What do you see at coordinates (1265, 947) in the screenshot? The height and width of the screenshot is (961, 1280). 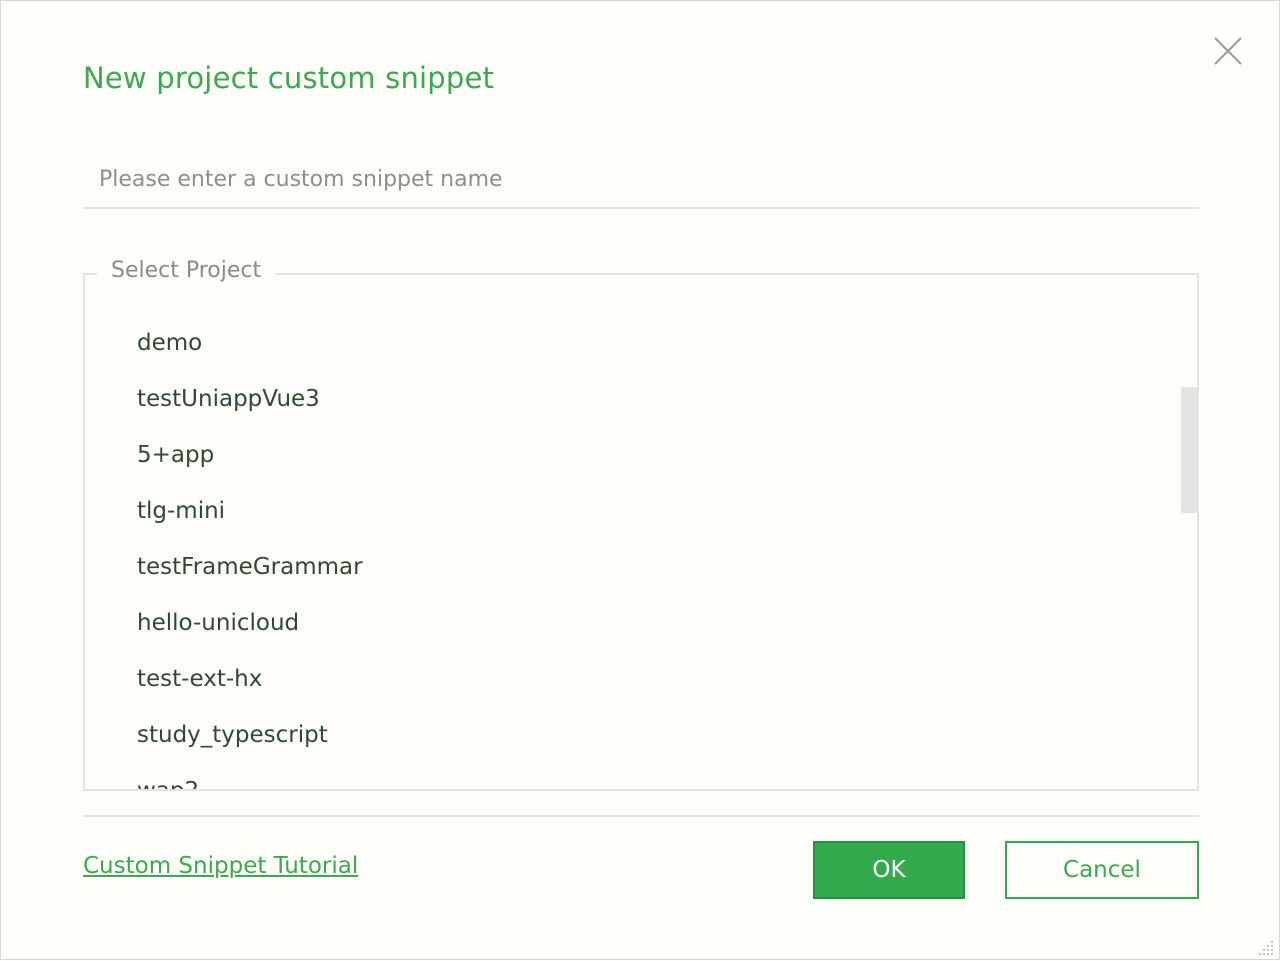 I see `resize-grip-icon` at bounding box center [1265, 947].